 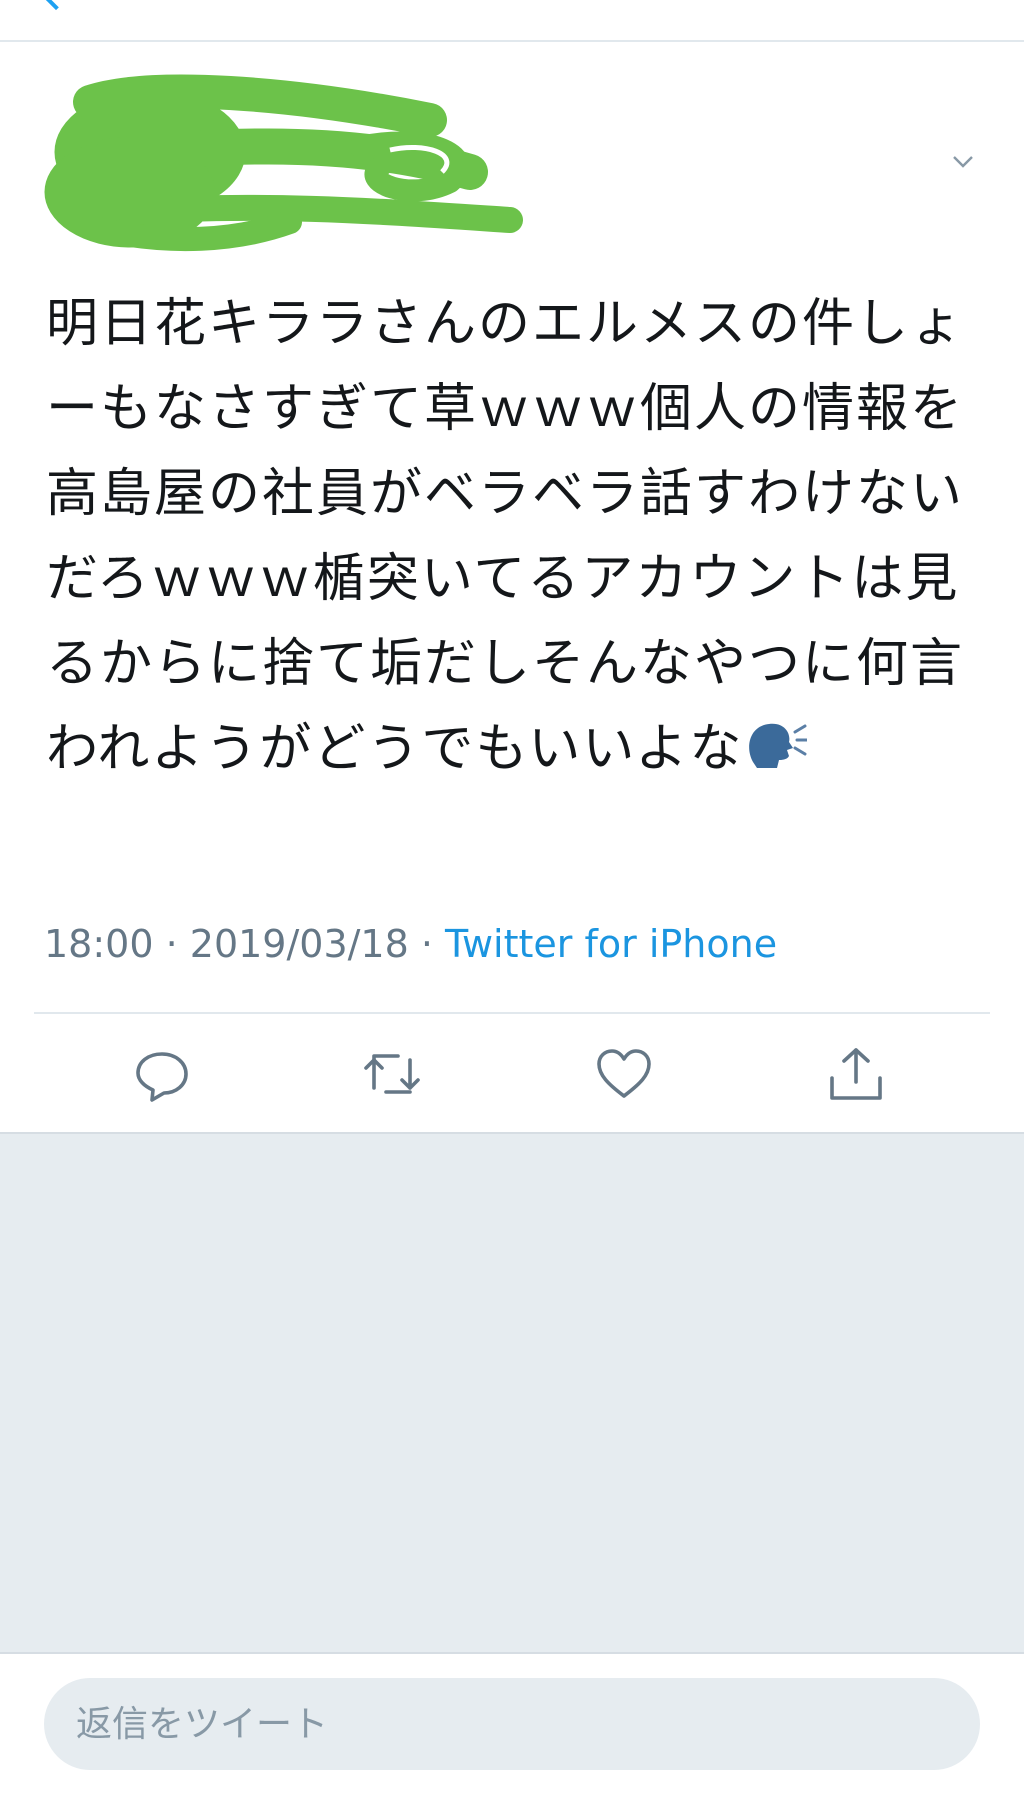 I want to click on reply-button, so click(x=162, y=1074).